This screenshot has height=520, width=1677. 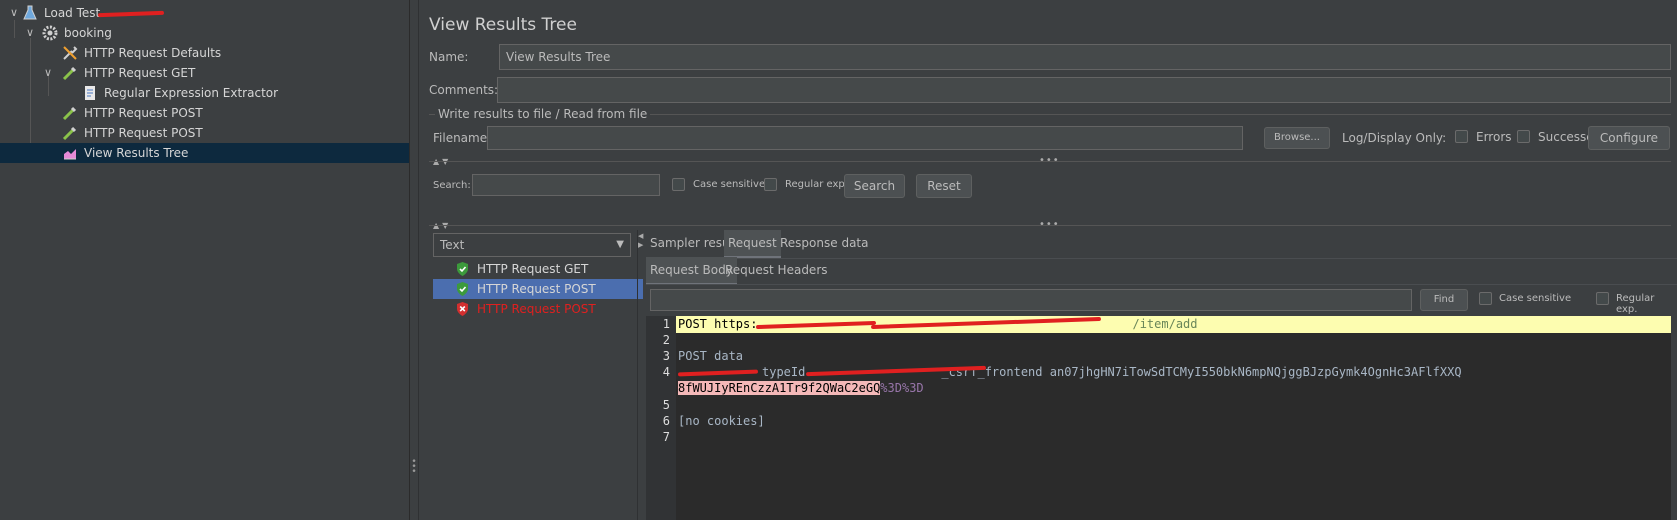 I want to click on shield-error-icon, so click(x=462, y=312).